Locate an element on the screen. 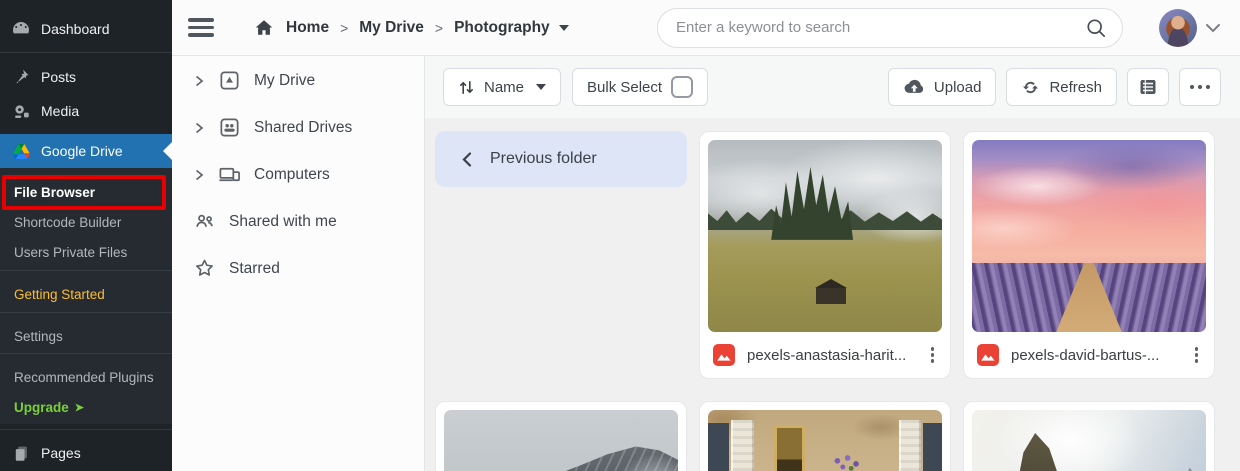 The width and height of the screenshot is (1240, 471). file-thumbnail-misty-ridge is located at coordinates (561, 440).